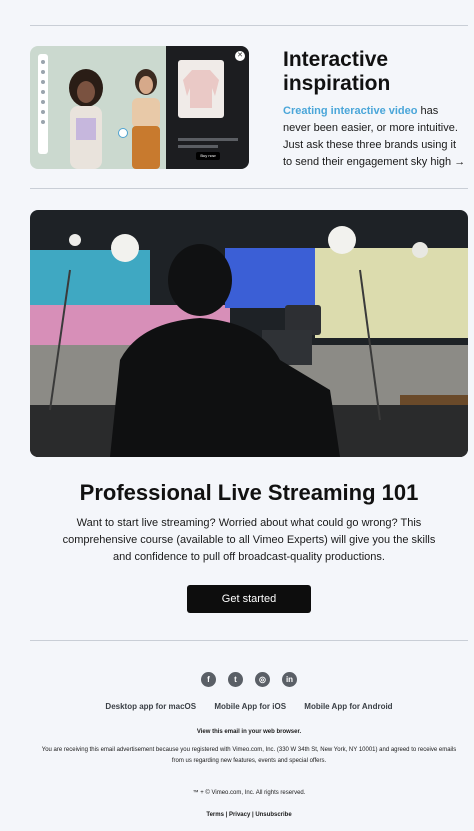 Image resolution: width=474 pixels, height=831 pixels. Describe the element at coordinates (208, 139) in the screenshot. I see `product-title-line` at that location.